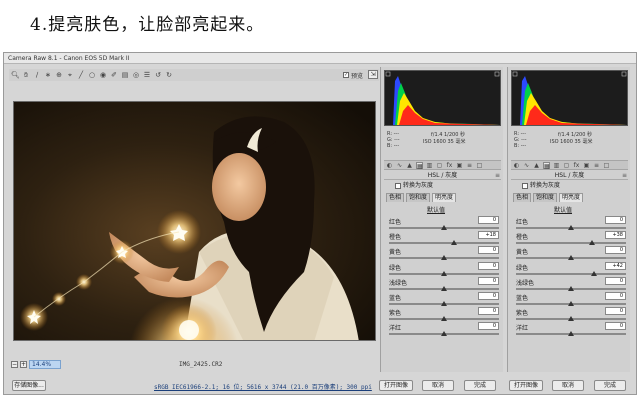  Describe the element at coordinates (571, 224) in the screenshot. I see `slider-row: 红色 0` at that location.